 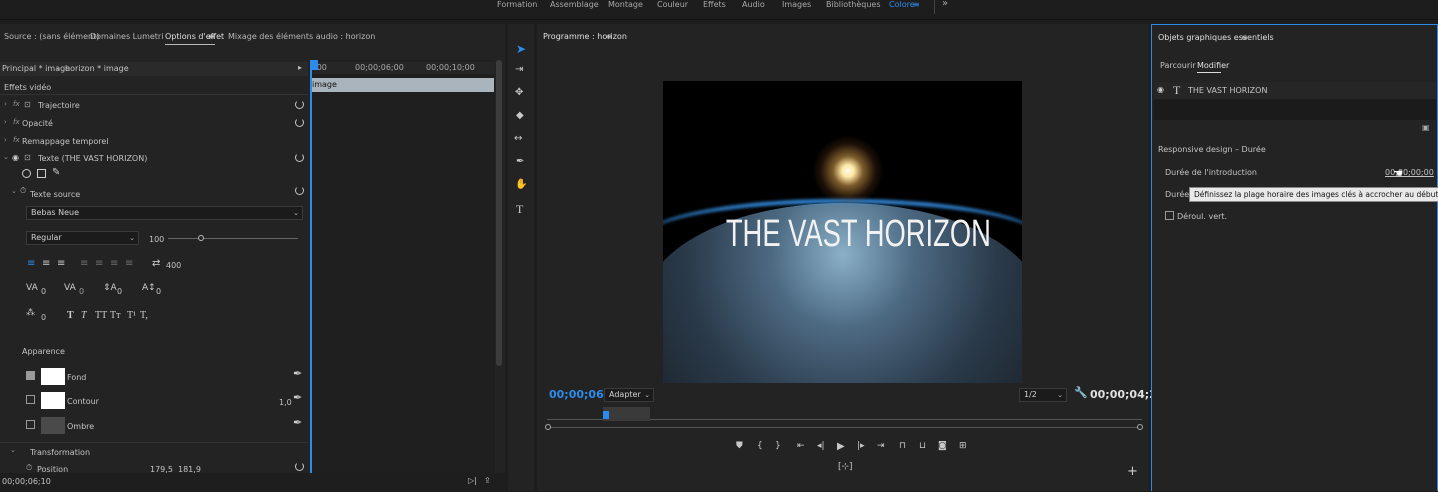 What do you see at coordinates (942, 446) in the screenshot?
I see `export-frame-icon: ◙` at bounding box center [942, 446].